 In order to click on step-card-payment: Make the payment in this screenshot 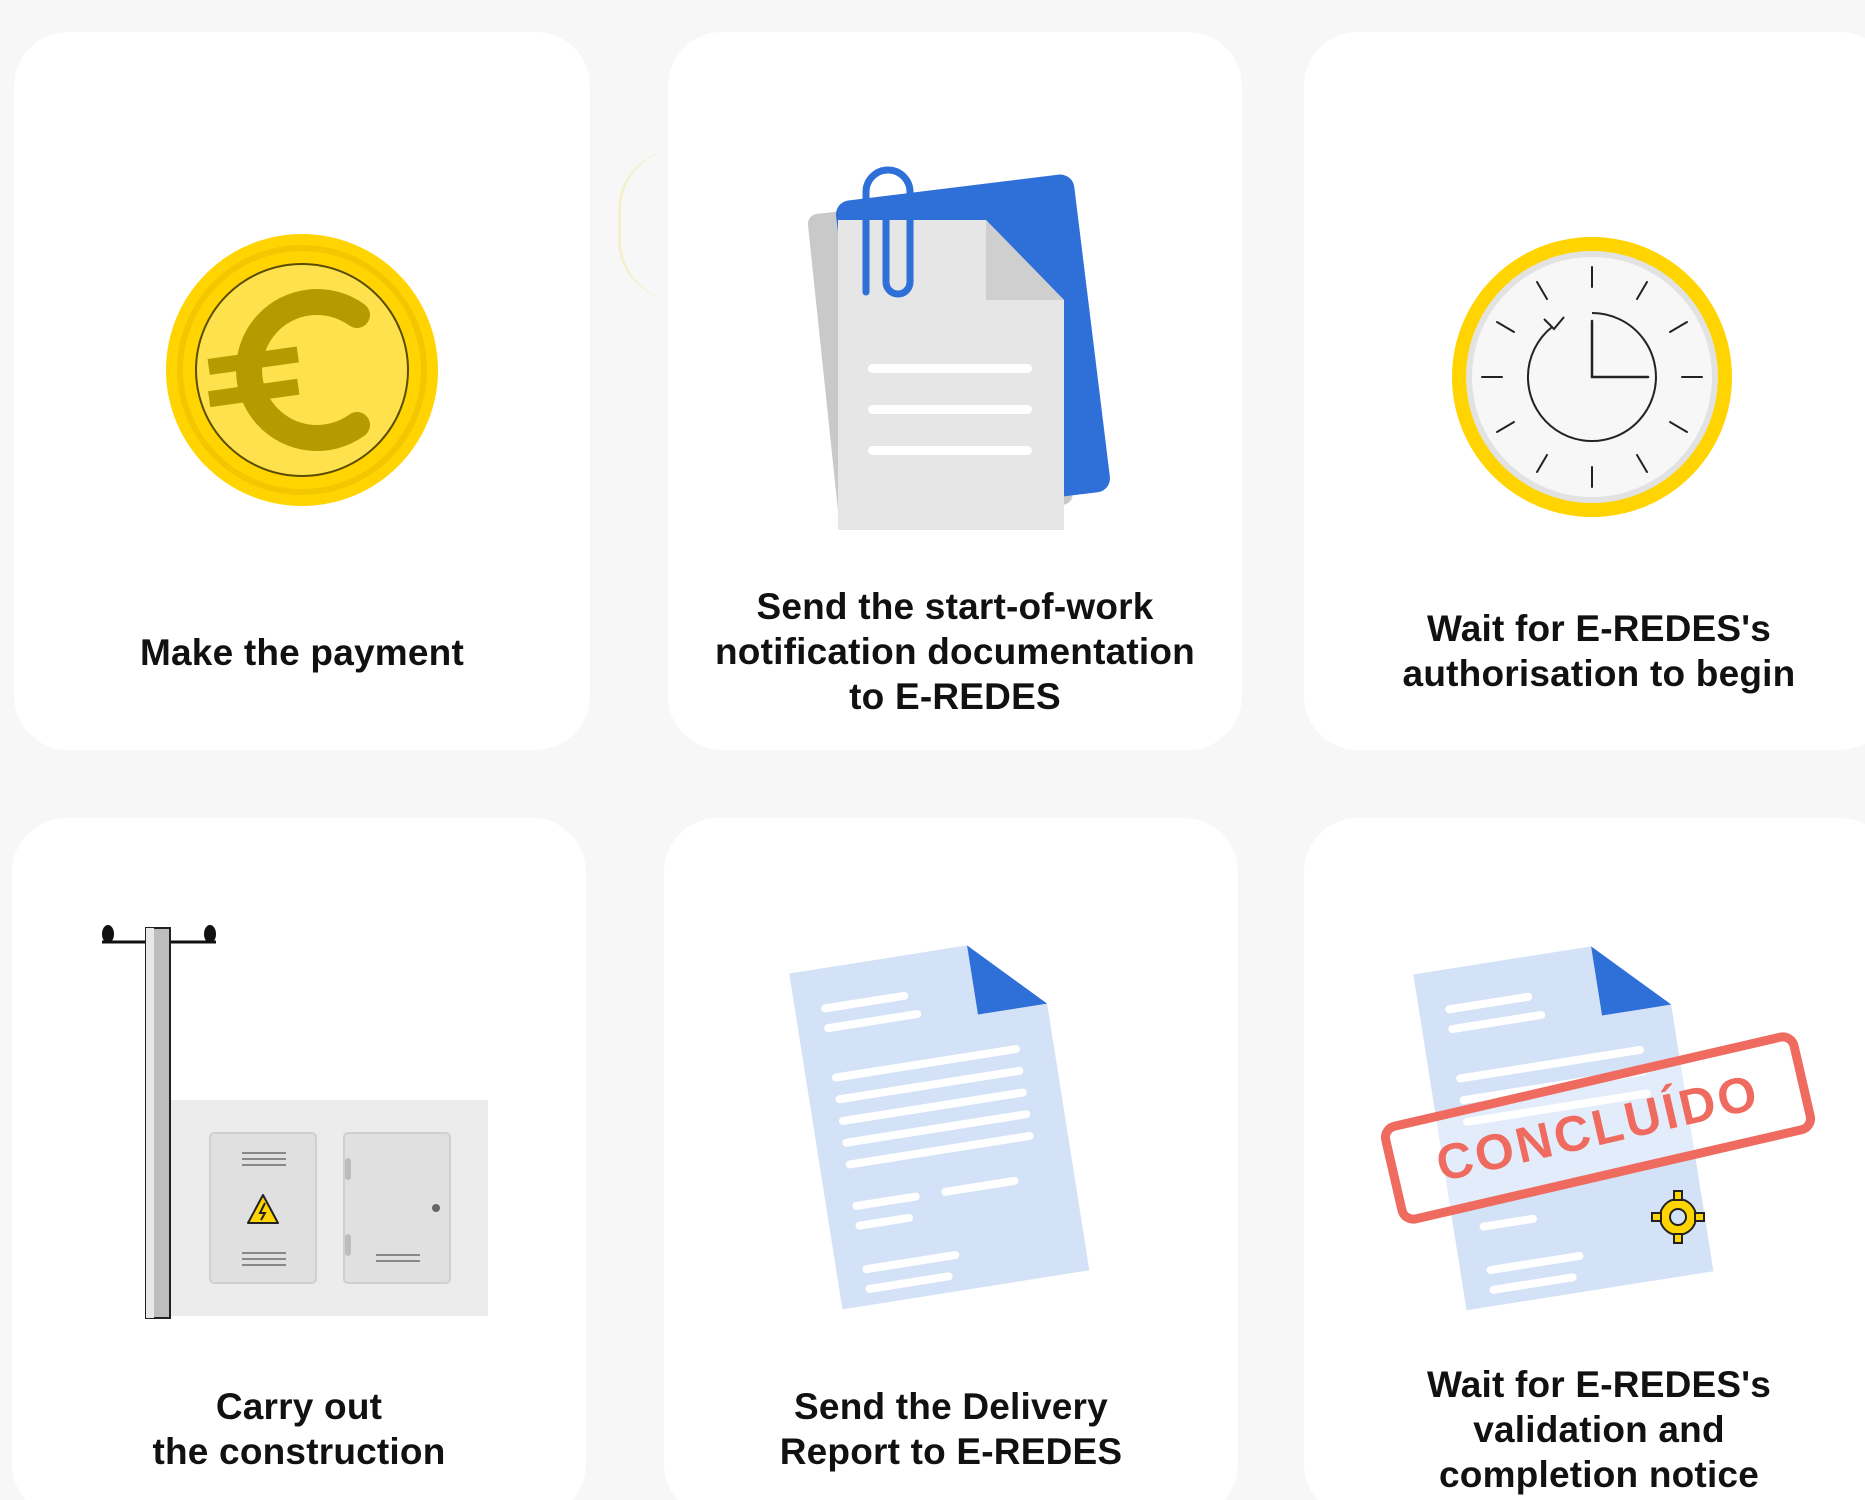, I will do `click(302, 391)`.